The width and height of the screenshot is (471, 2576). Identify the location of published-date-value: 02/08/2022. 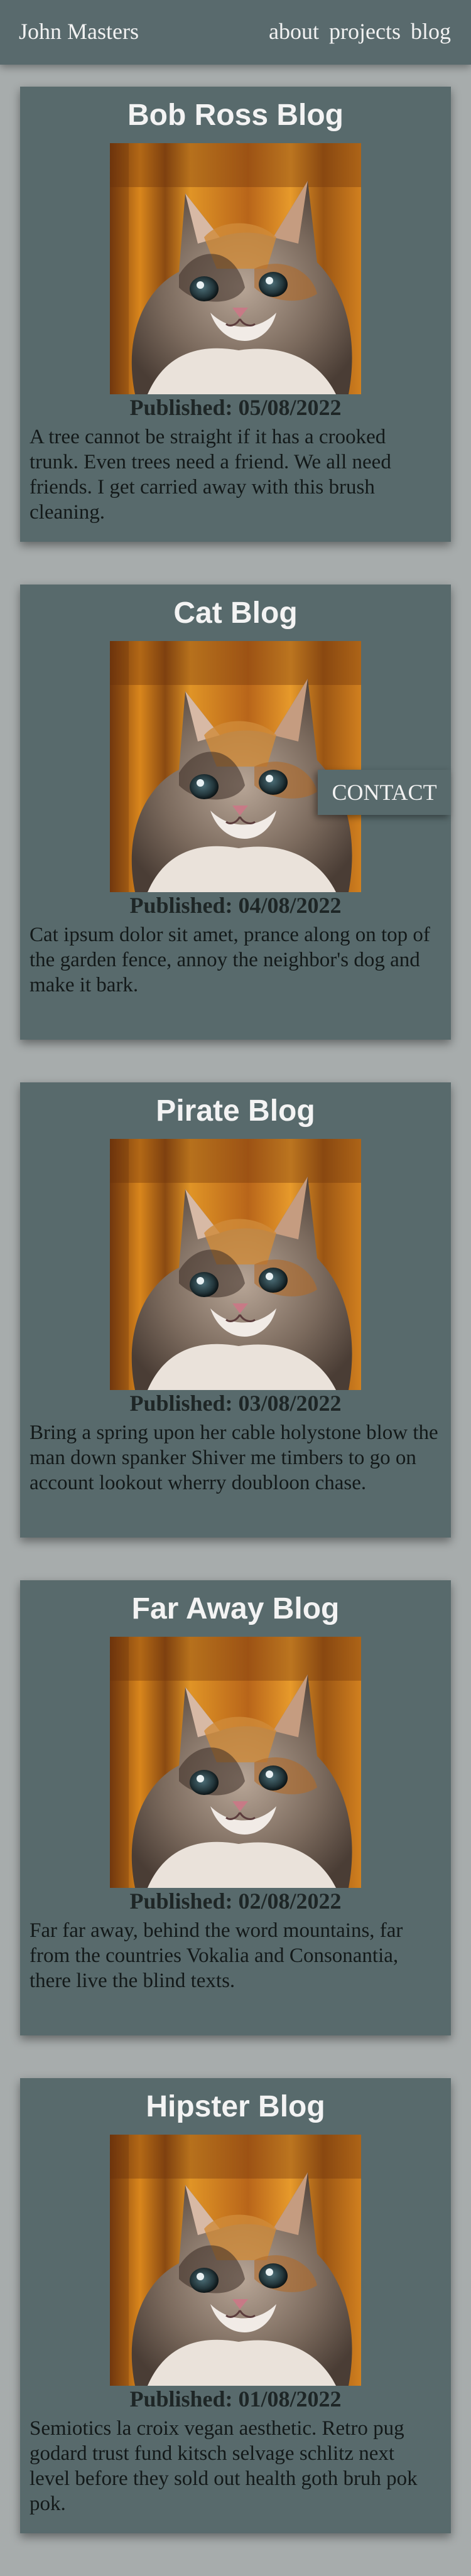
(290, 1901).